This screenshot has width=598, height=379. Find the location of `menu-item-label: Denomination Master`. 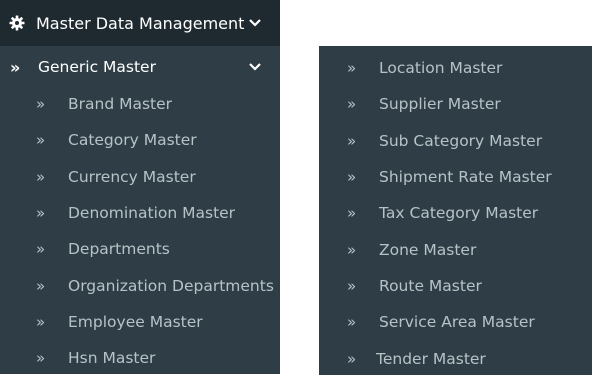

menu-item-label: Denomination Master is located at coordinates (152, 213).